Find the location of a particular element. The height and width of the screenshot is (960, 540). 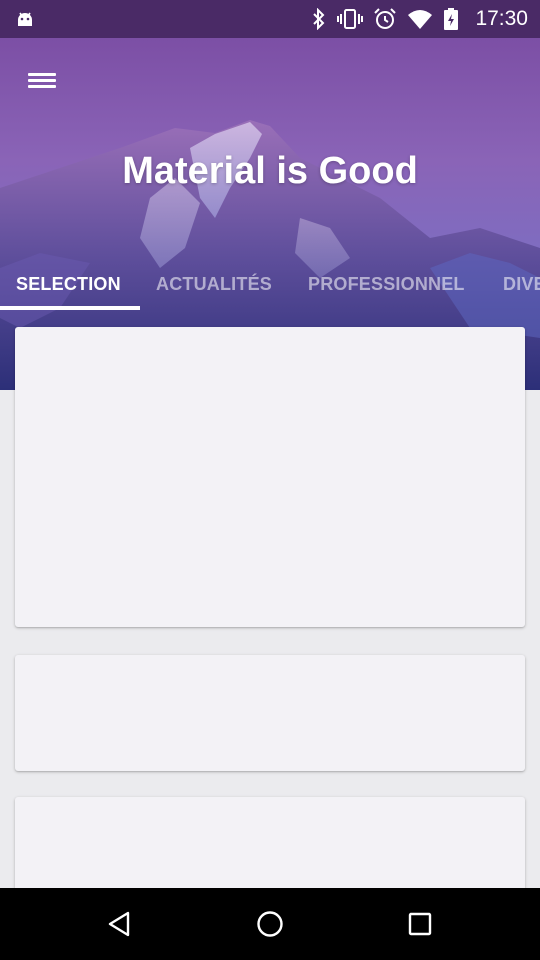

back-icon is located at coordinates (119, 924).